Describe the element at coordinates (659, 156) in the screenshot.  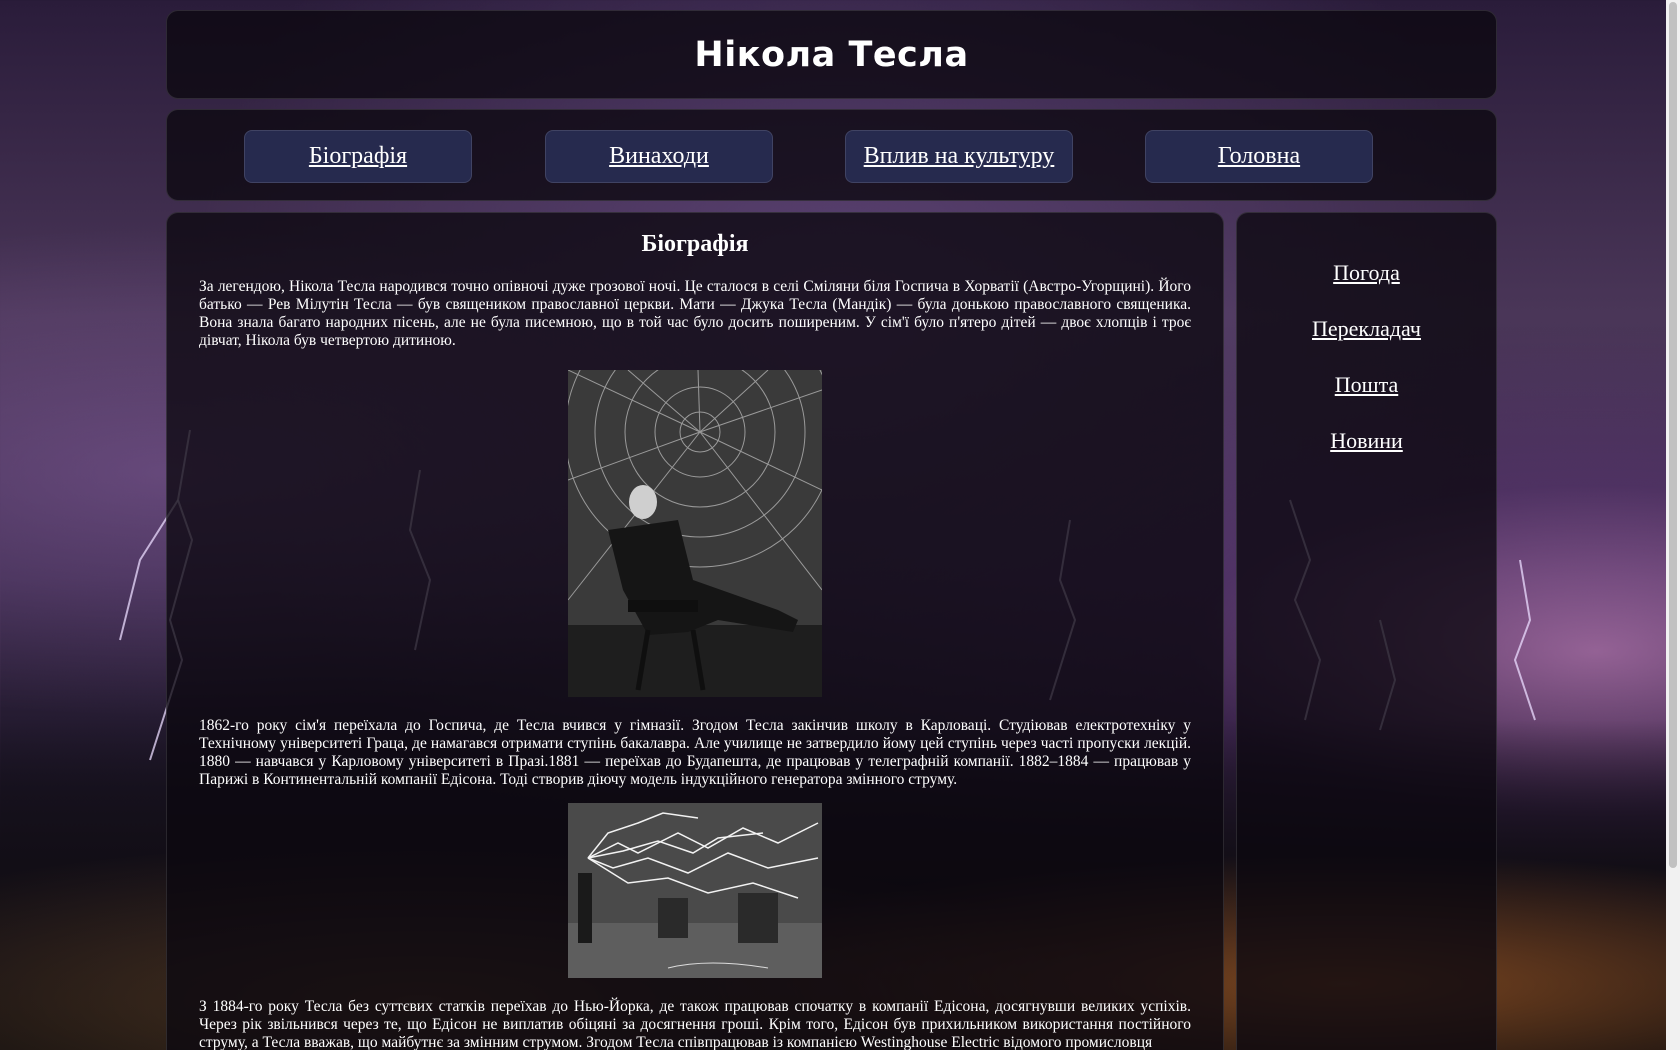
I see `nav-inventions-link: Винаходи` at that location.